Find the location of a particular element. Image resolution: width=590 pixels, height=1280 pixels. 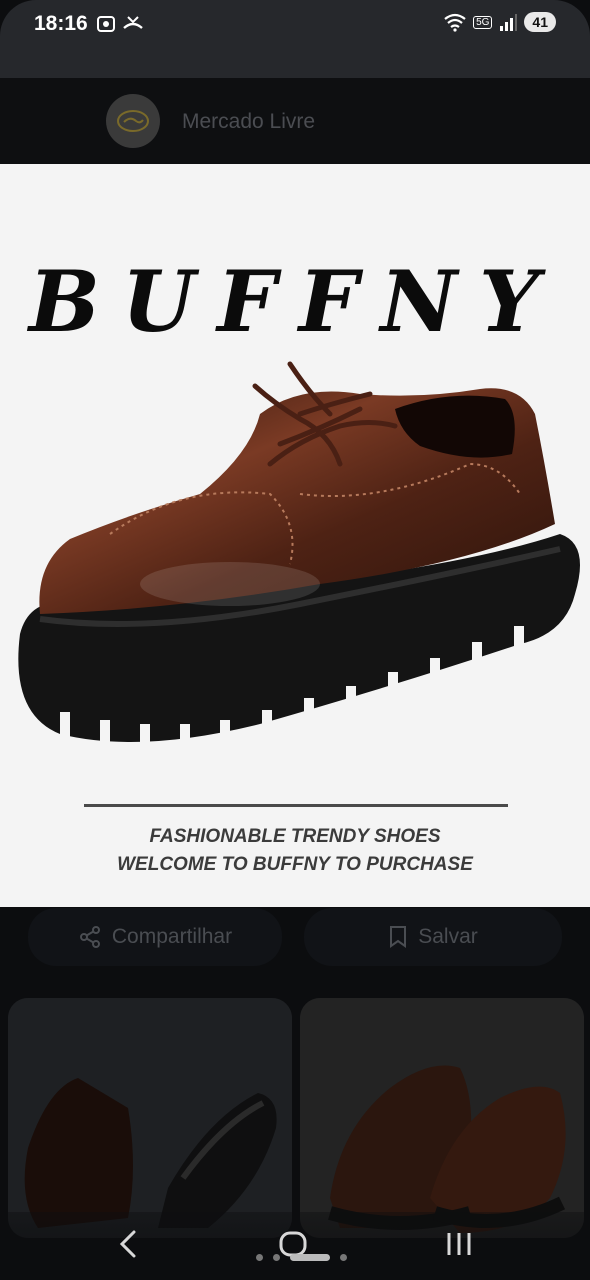

network-type-label: 5G is located at coordinates (483, 22).